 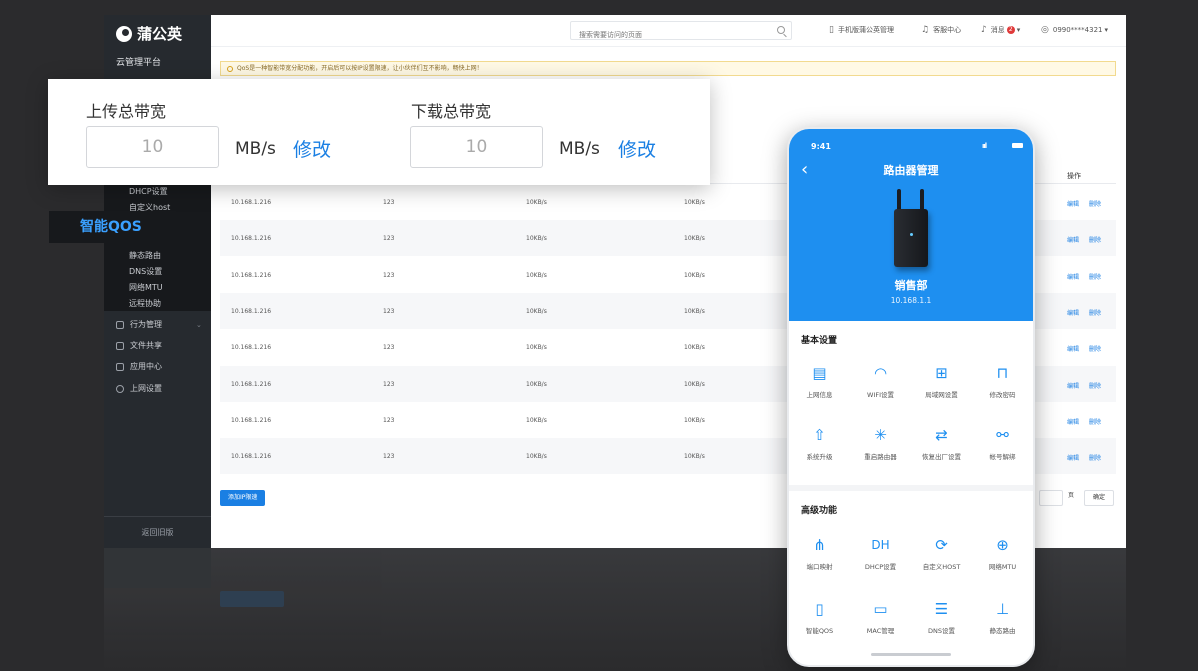 I want to click on search-input, so click(x=666, y=35).